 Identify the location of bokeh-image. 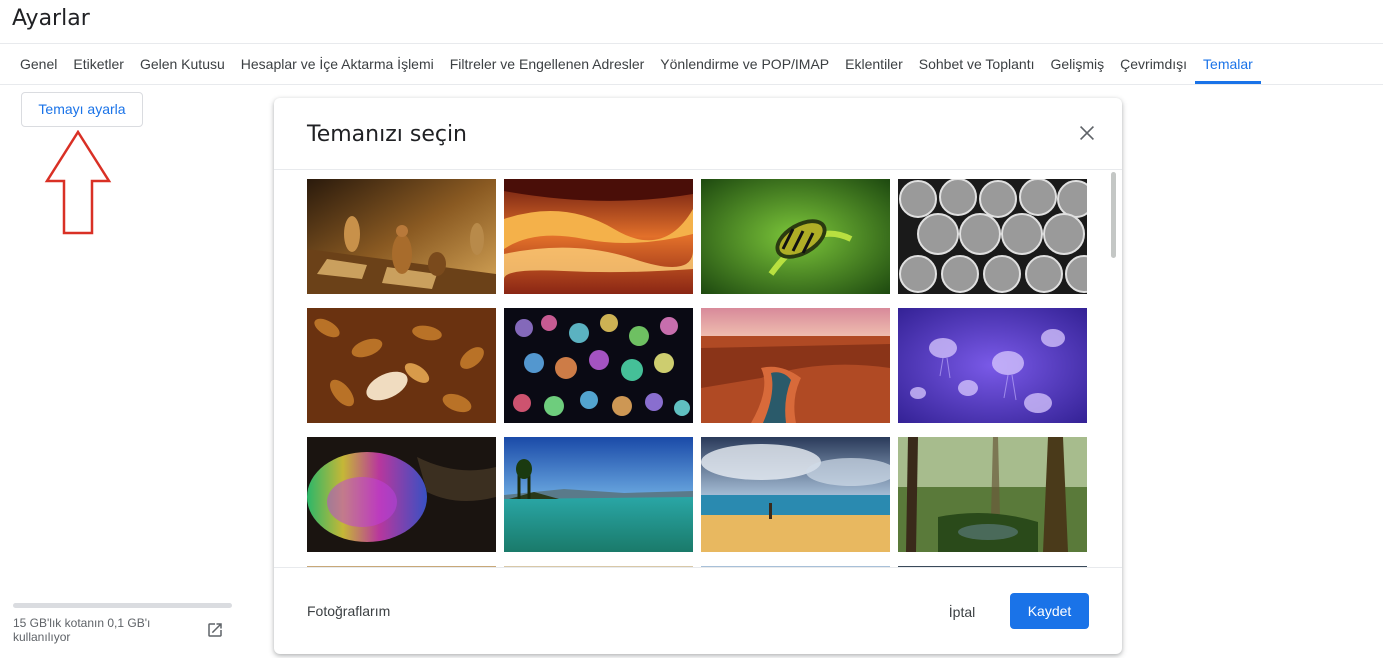
(598, 365).